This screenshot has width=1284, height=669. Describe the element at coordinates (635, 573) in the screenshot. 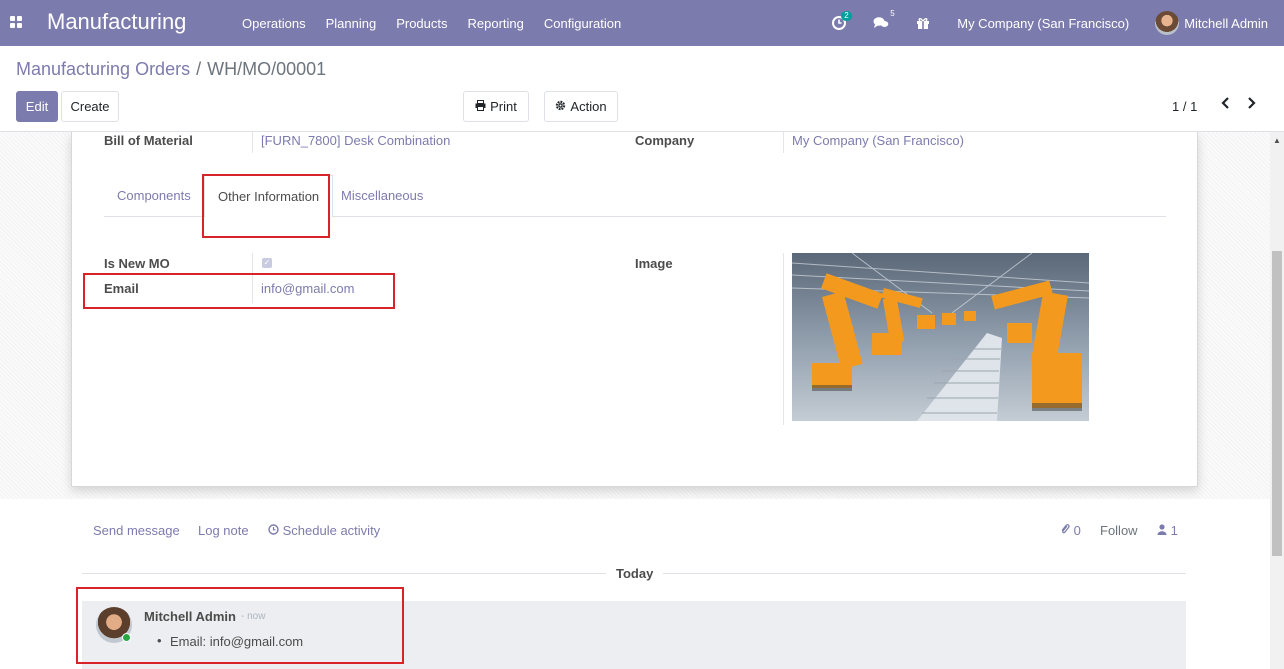

I see `date-separator: Today` at that location.